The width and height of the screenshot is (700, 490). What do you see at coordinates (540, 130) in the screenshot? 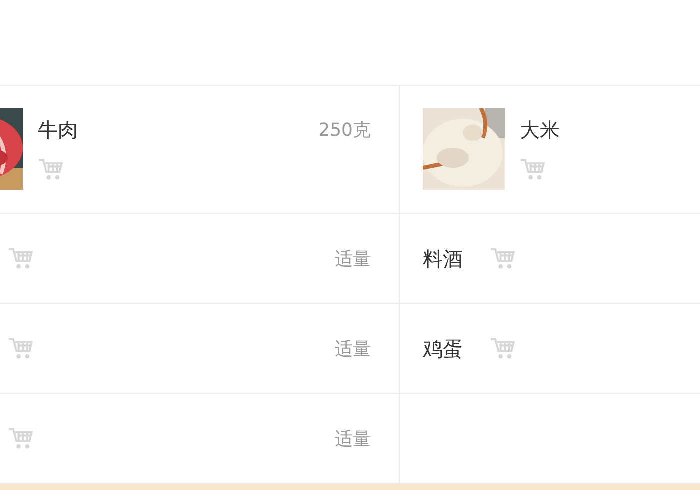
I see `ingredient-name: 大米` at bounding box center [540, 130].